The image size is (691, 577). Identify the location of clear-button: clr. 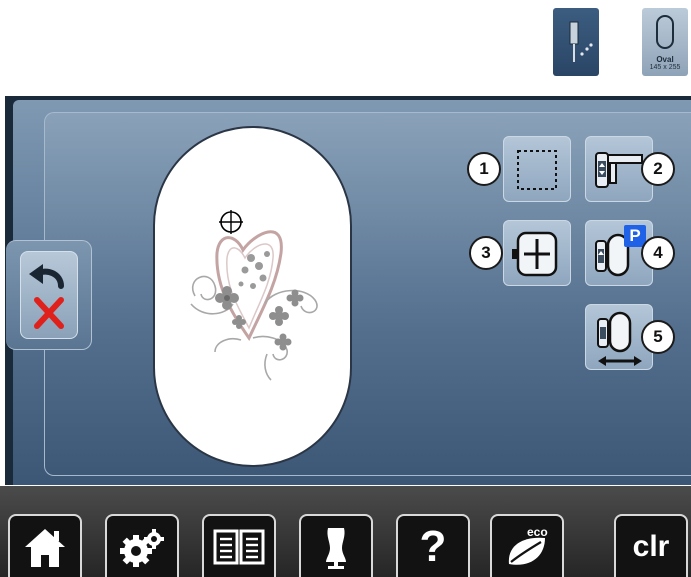
(651, 545).